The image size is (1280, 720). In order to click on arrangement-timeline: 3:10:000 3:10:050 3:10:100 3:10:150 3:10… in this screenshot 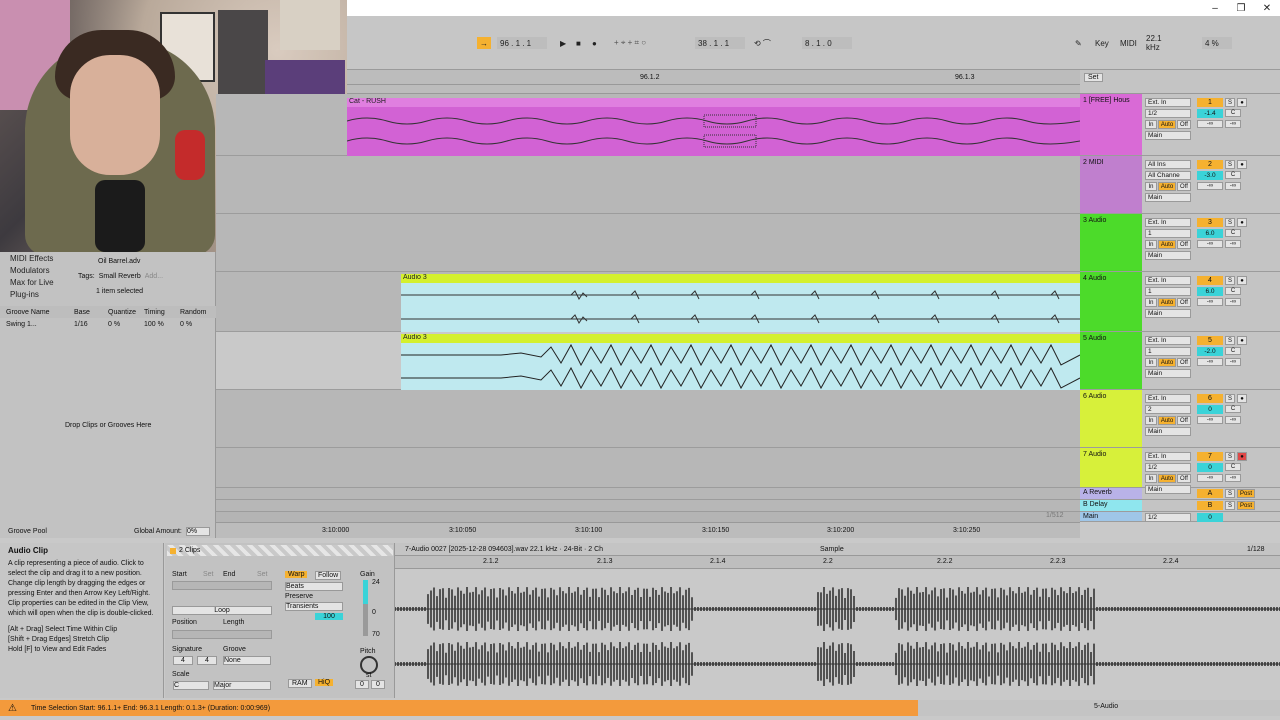, I will do `click(648, 530)`.